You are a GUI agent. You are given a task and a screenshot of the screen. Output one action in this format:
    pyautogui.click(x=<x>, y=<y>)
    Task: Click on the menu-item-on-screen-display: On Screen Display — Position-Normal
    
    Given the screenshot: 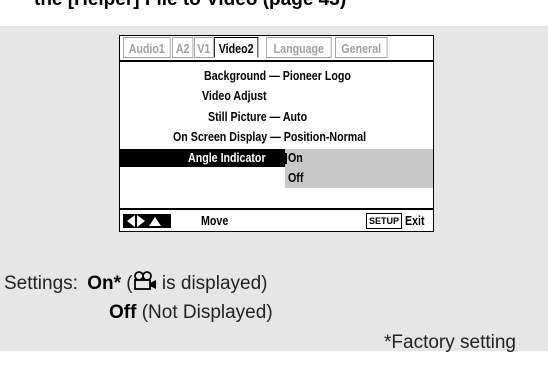 What is the action you would take?
    pyautogui.click(x=269, y=137)
    